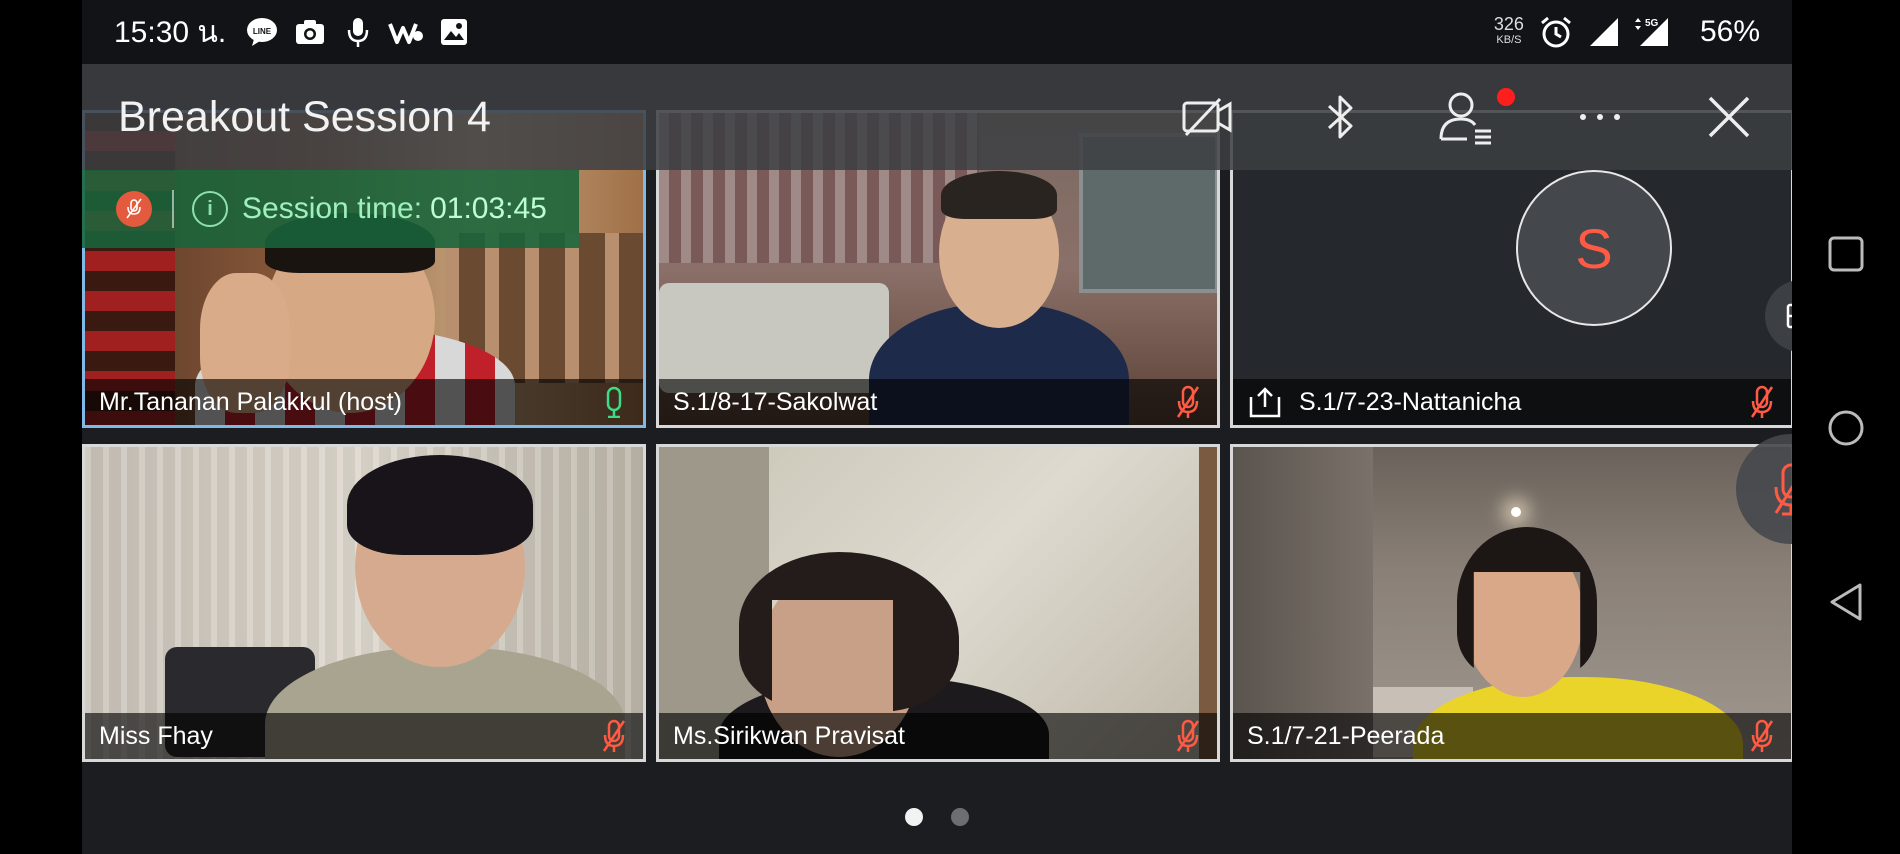  I want to click on participant-avatar: S, so click(1594, 248).